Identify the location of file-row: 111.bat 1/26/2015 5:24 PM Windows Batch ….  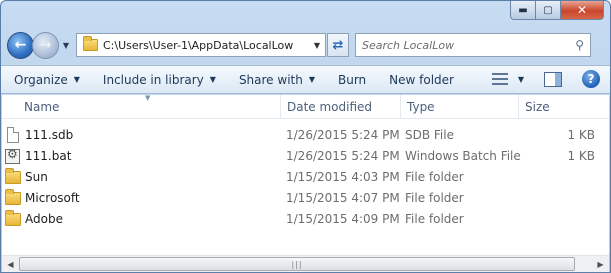
(305, 156).